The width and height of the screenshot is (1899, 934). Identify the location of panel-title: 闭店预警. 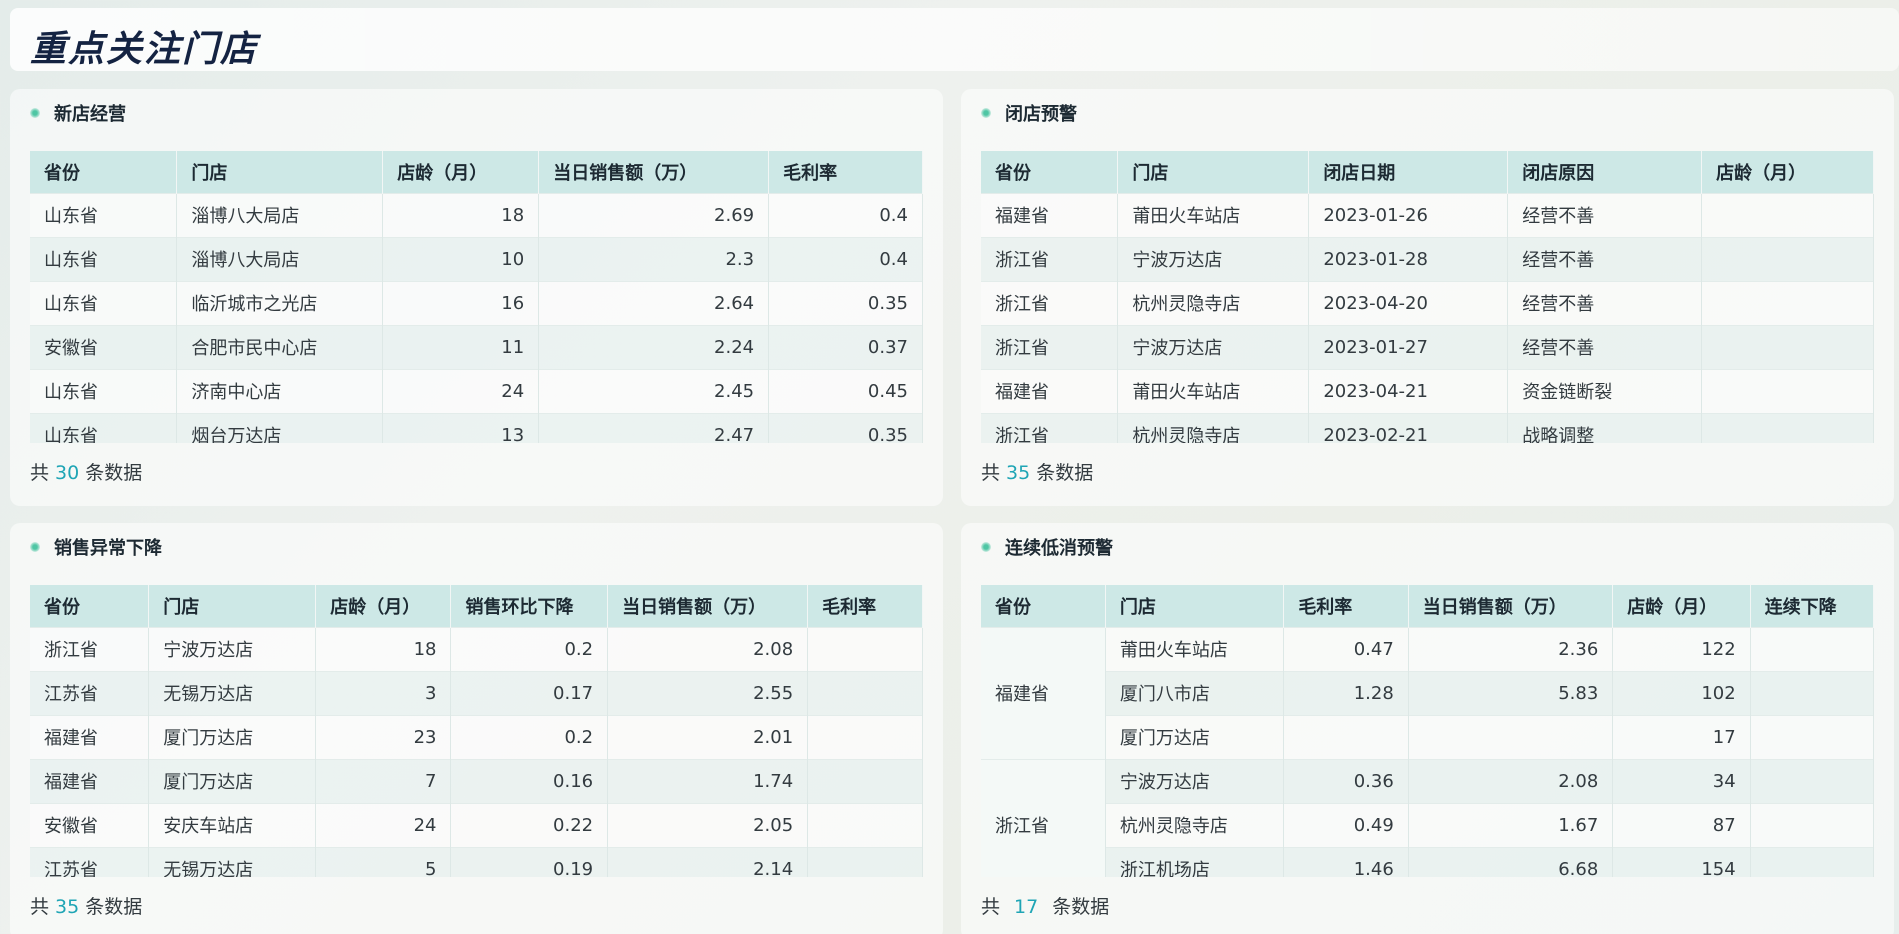
(1041, 114).